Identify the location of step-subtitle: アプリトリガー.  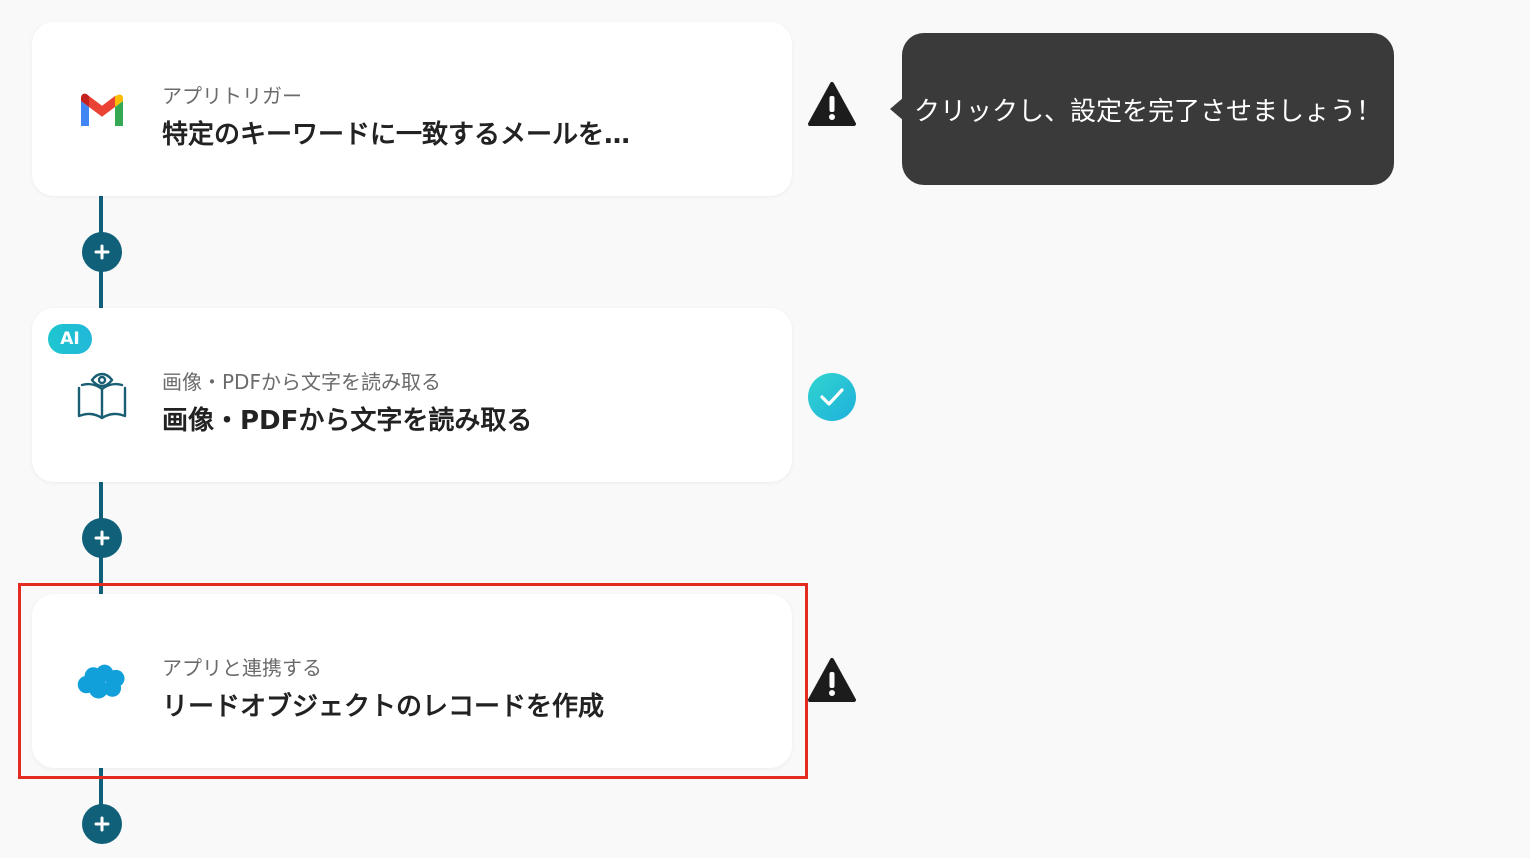
(232, 96).